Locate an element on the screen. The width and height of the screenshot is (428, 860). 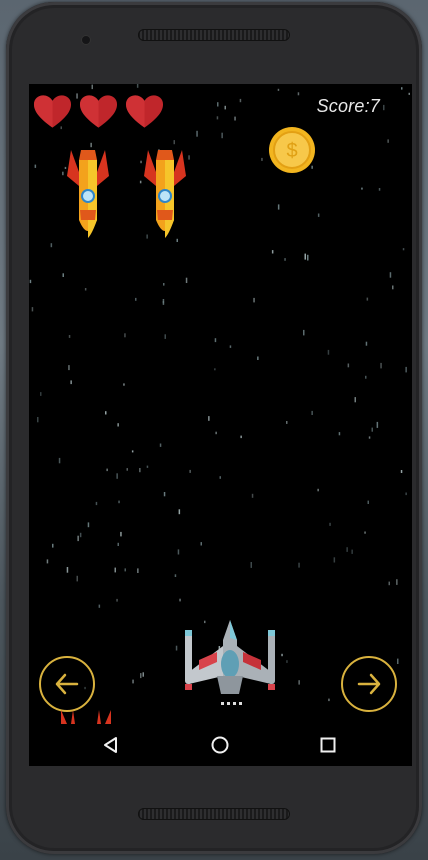
enemy-missile is located at coordinates (88, 194).